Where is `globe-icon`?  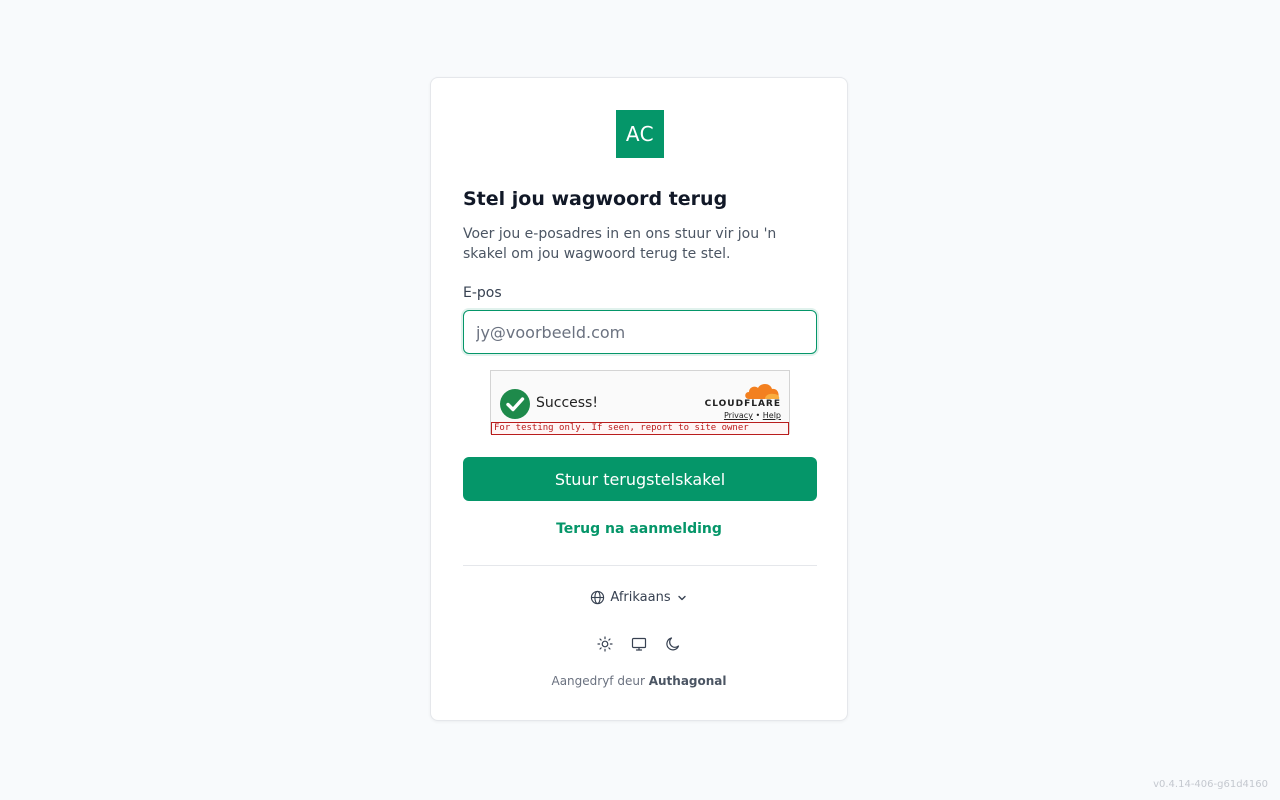 globe-icon is located at coordinates (598, 597).